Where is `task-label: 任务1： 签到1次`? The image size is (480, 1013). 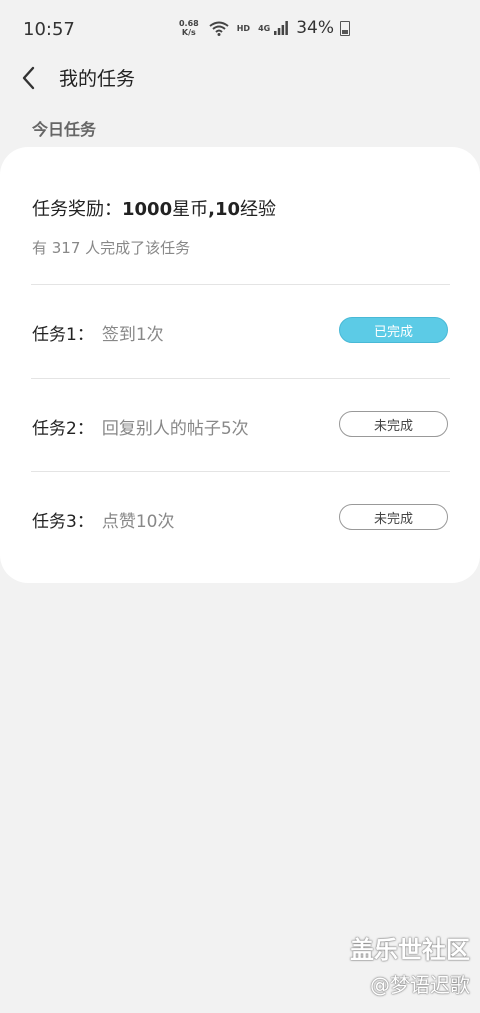
task-label: 任务1： 签到1次 is located at coordinates (98, 332).